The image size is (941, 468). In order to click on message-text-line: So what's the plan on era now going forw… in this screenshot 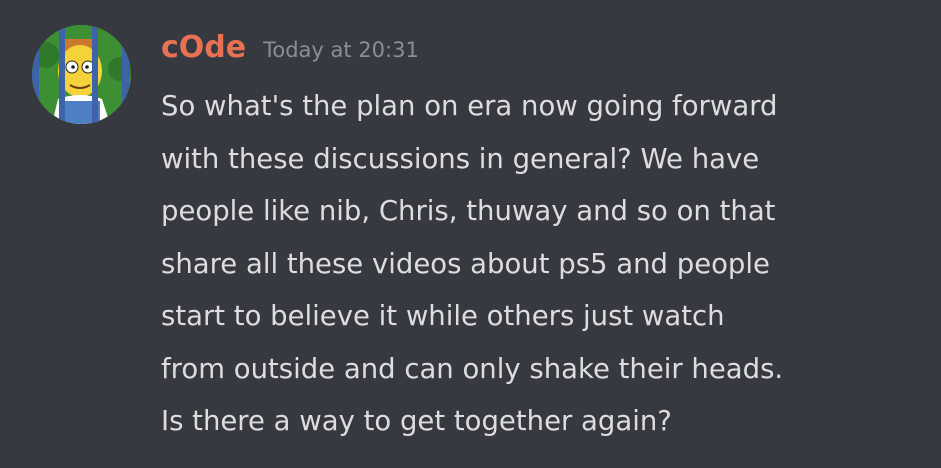, I will do `click(469, 106)`.